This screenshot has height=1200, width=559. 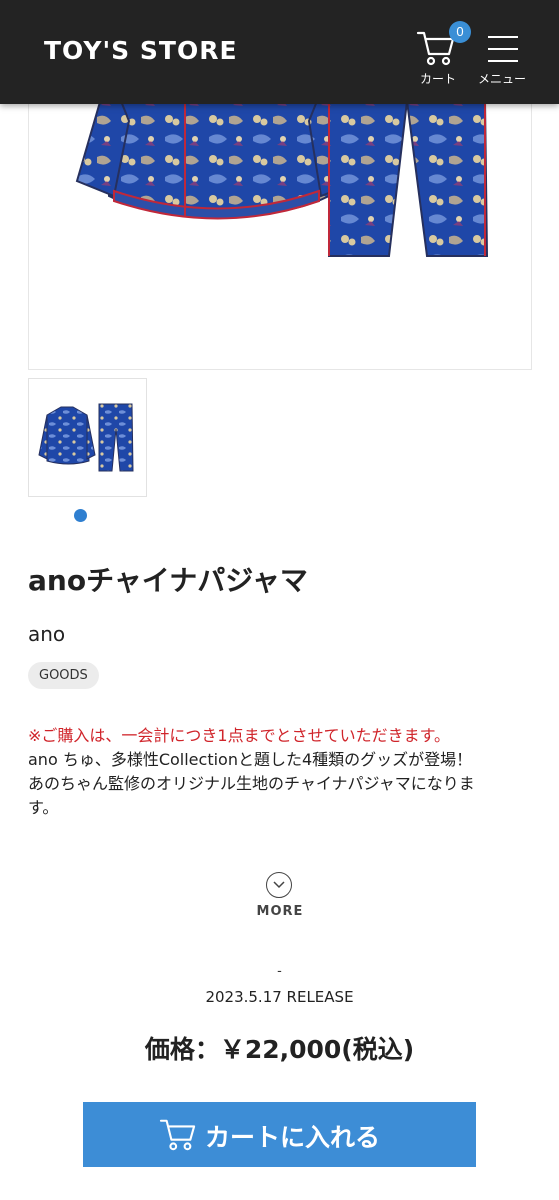 What do you see at coordinates (441, 54) in the screenshot?
I see `cart-button: 0 カート` at bounding box center [441, 54].